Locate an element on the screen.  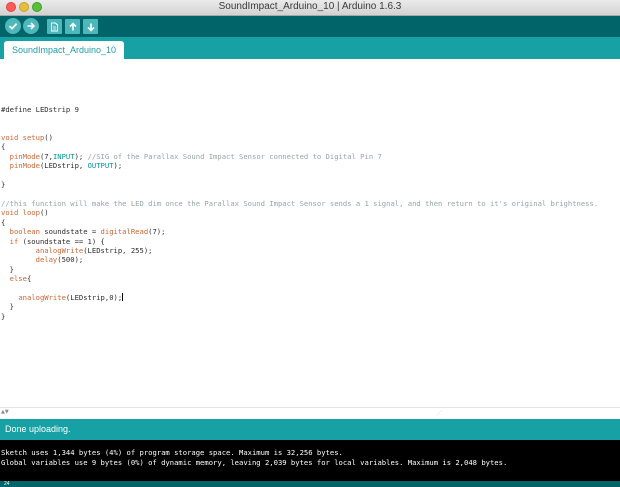
code-token: loop is located at coordinates (31, 213).